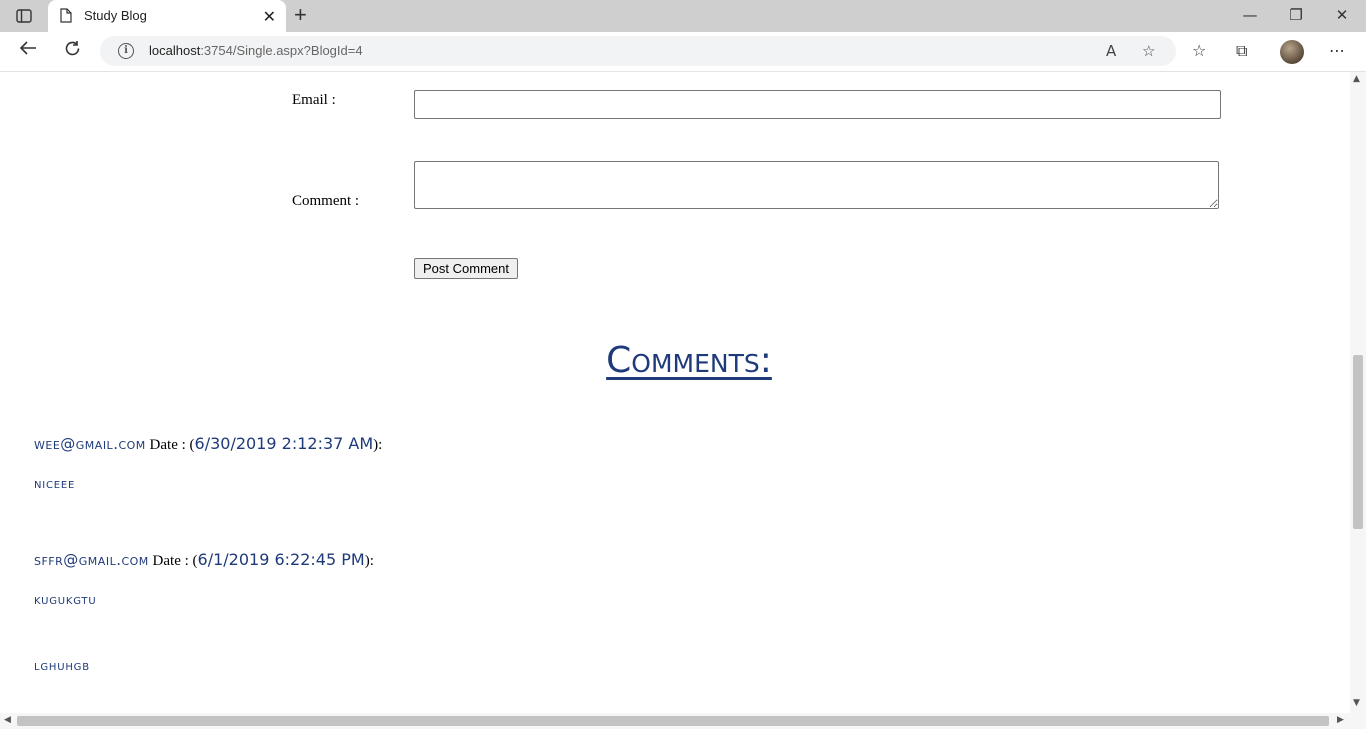 The height and width of the screenshot is (729, 1366). I want to click on comment-label: Comment :, so click(326, 201).